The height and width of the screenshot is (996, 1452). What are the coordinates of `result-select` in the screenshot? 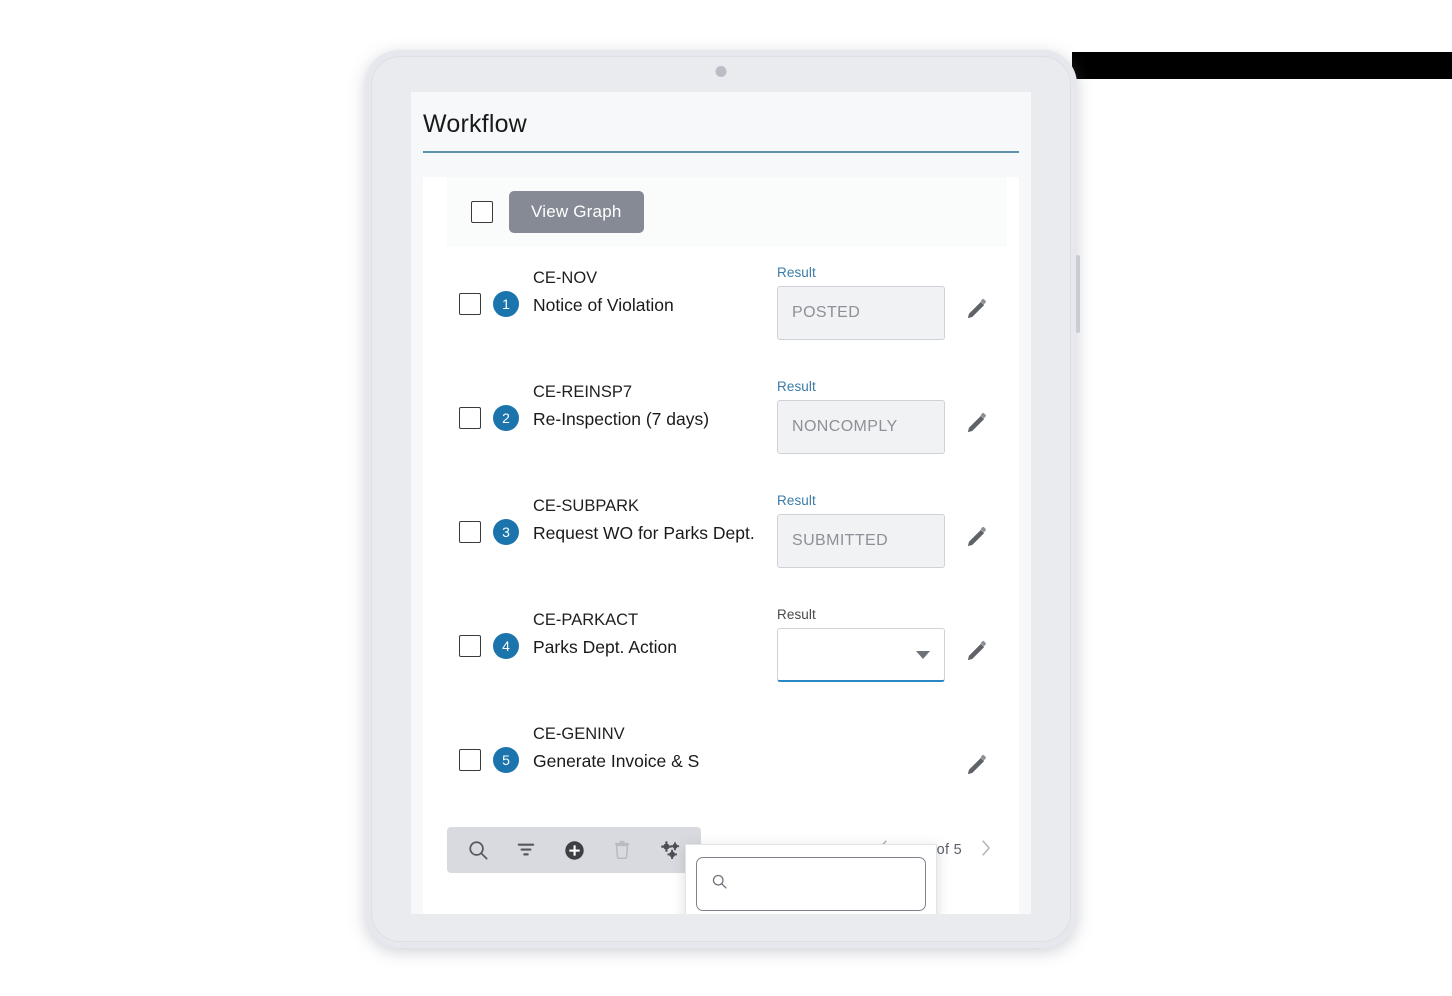 It's located at (861, 655).